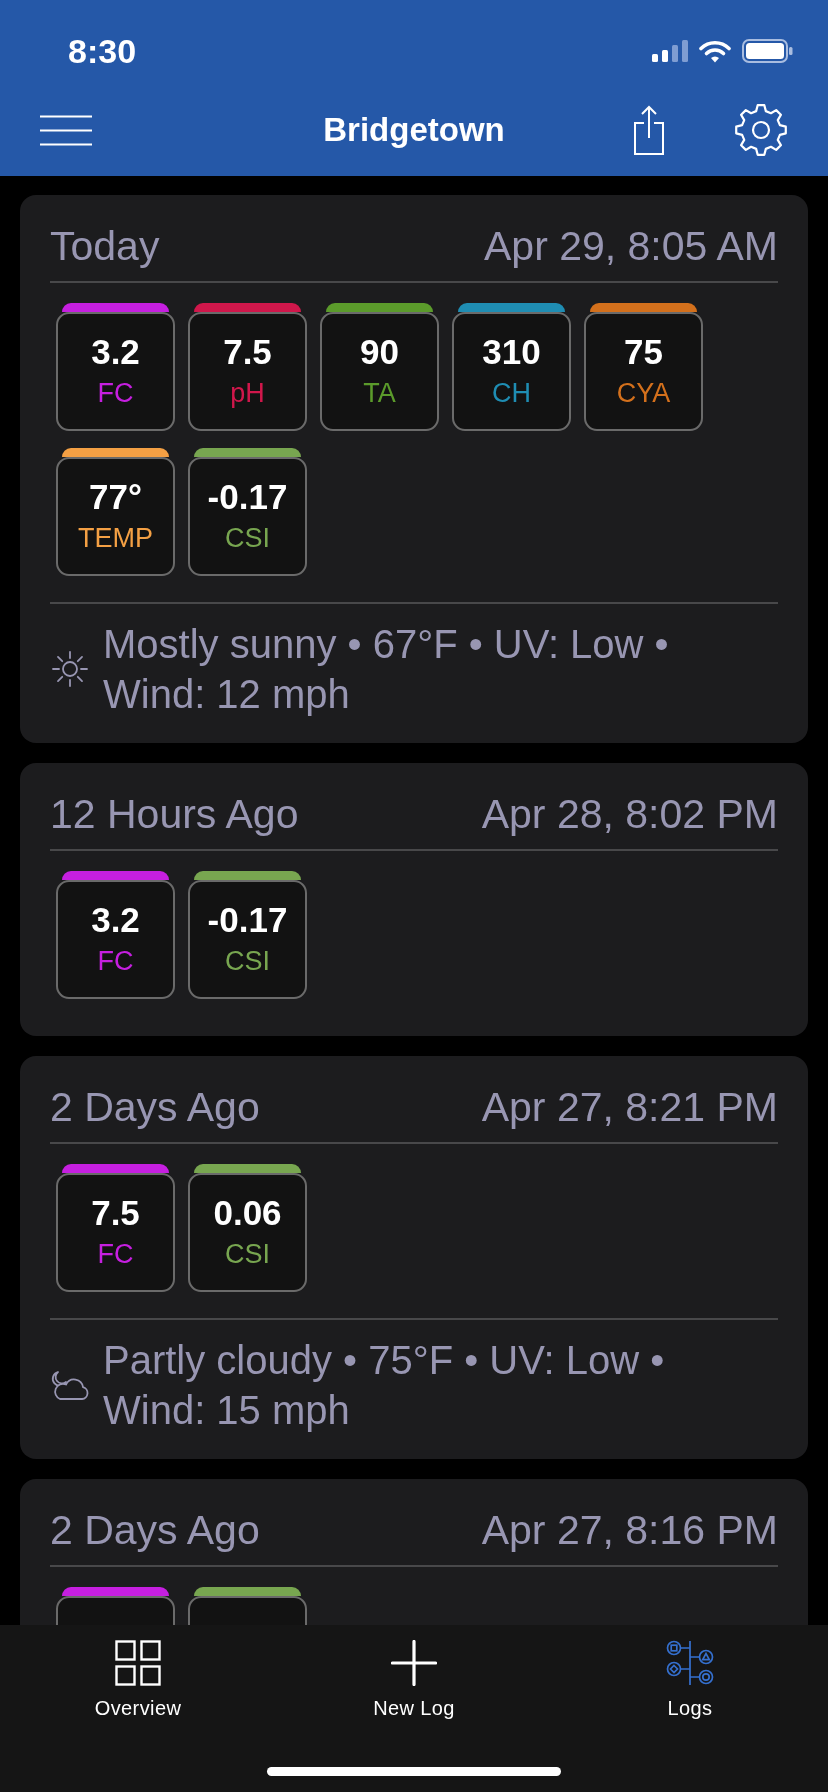 The width and height of the screenshot is (828, 1792). What do you see at coordinates (414, 130) in the screenshot?
I see `nav-title: Bridgetown` at bounding box center [414, 130].